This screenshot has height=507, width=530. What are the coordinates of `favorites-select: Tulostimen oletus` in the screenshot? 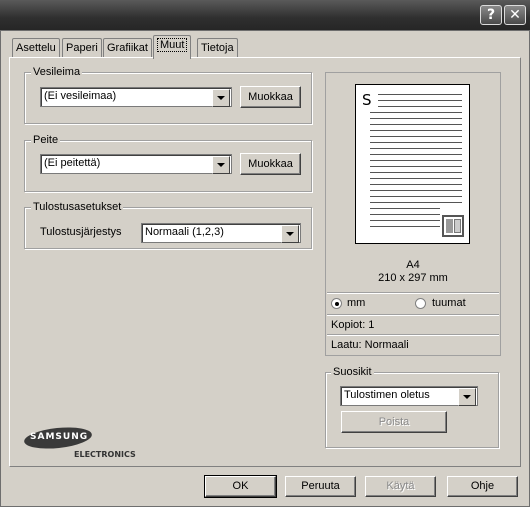 It's located at (409, 396).